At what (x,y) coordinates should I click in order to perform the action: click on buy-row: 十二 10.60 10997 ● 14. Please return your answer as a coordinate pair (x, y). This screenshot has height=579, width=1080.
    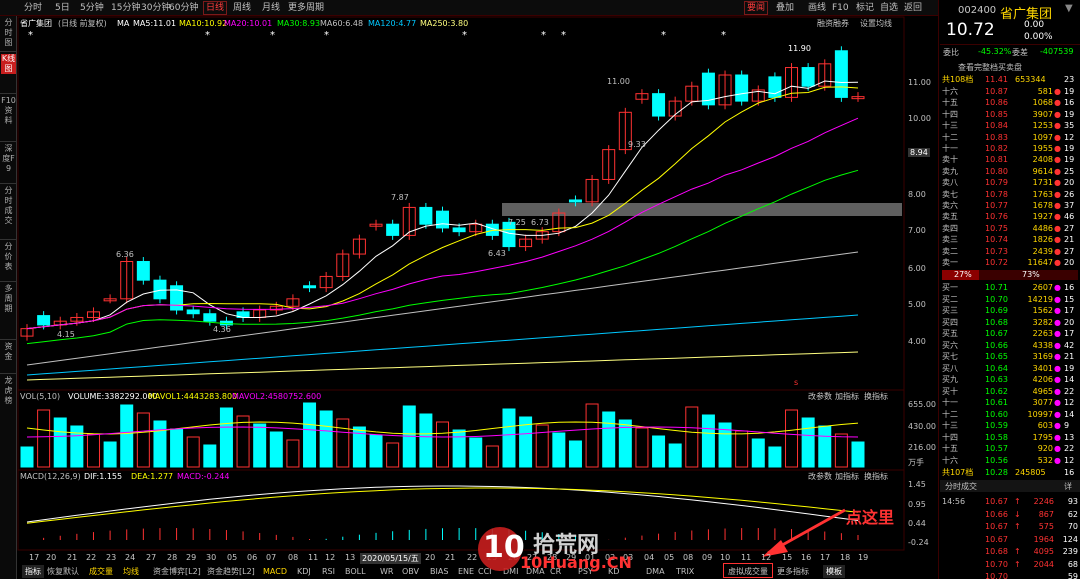
    Looking at the image, I should click on (1011, 414).